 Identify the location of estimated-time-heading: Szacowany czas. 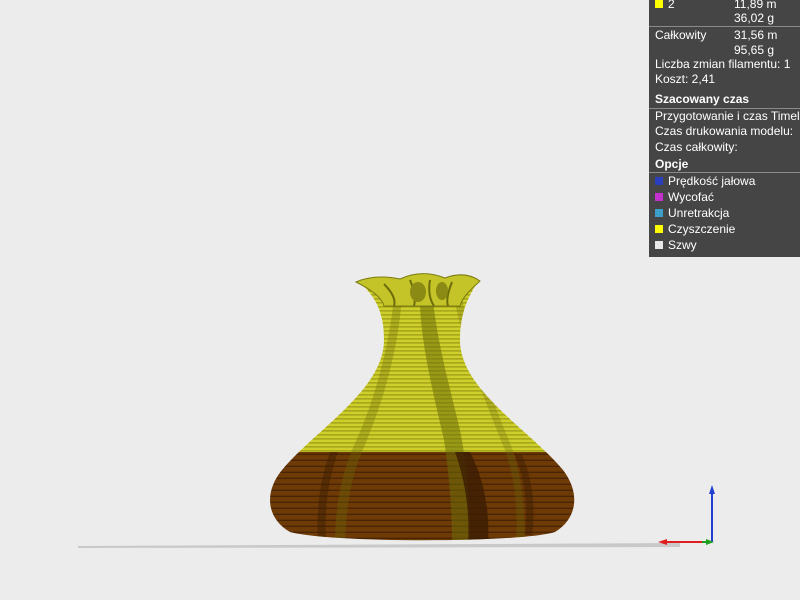
(702, 99).